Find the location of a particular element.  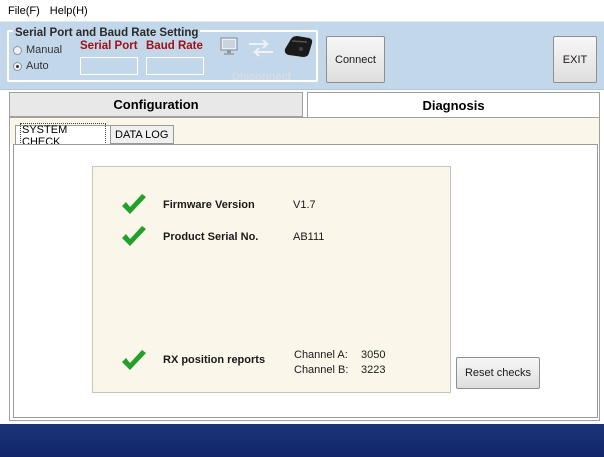

baud-rate-label: Baud Rate is located at coordinates (174, 46).